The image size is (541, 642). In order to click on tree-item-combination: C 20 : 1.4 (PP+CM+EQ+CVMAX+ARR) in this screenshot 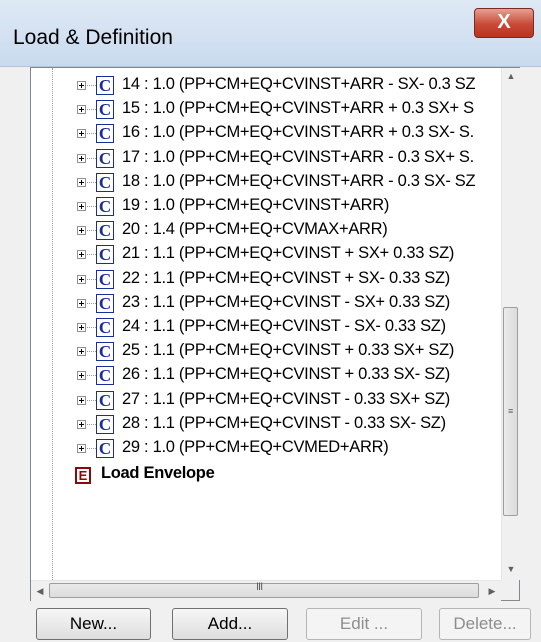, I will do `click(266, 231)`.